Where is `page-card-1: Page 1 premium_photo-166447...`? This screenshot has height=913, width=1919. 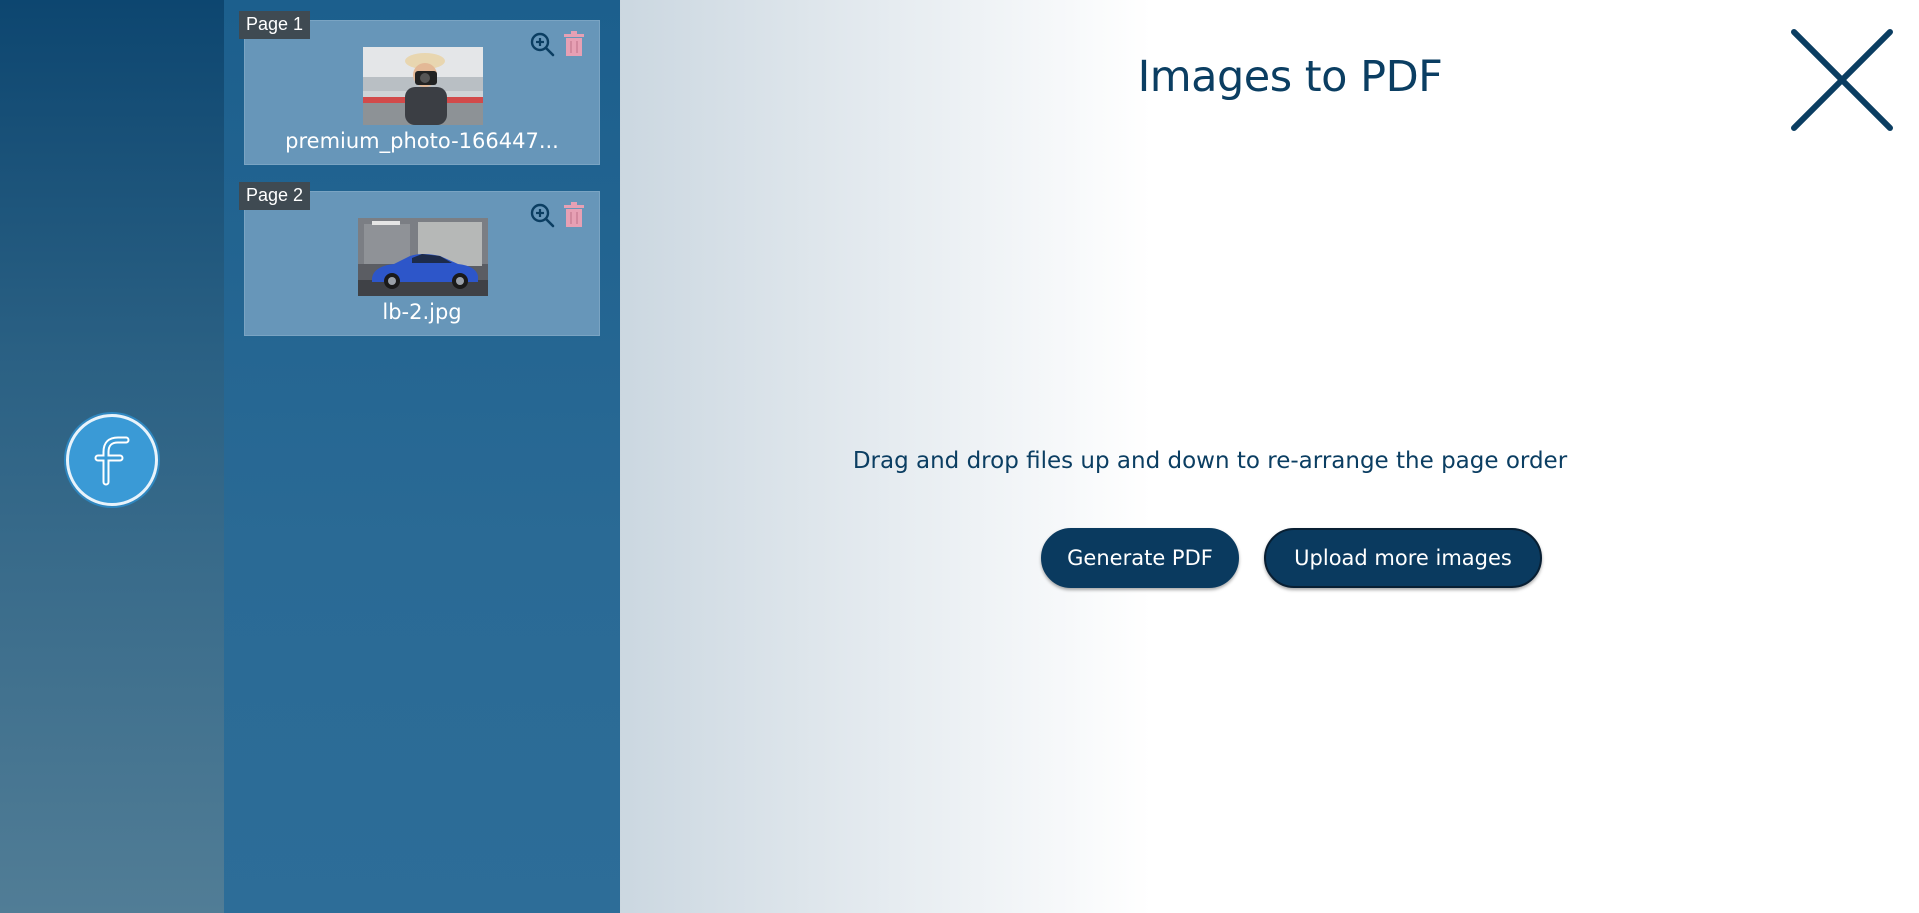
page-card-1: Page 1 premium_photo-166447... is located at coordinates (419, 88).